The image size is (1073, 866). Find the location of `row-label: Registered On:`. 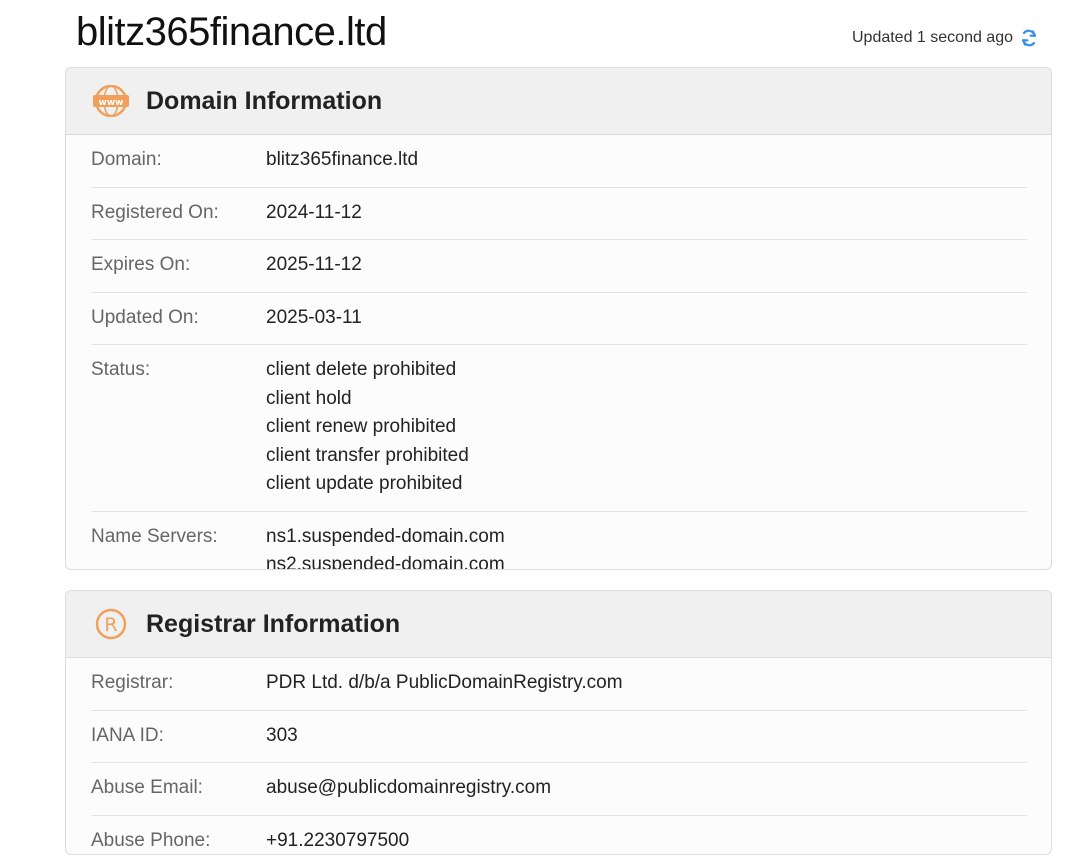

row-label: Registered On: is located at coordinates (155, 212).